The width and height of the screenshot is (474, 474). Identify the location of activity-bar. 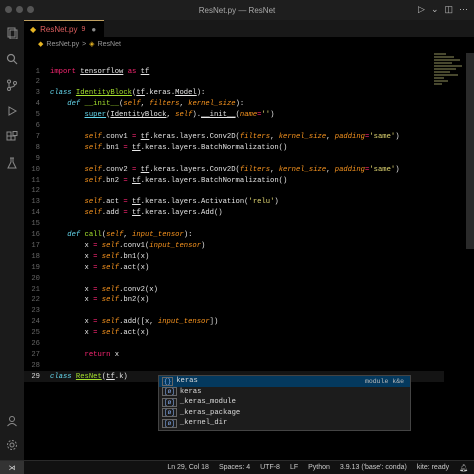
(12, 240).